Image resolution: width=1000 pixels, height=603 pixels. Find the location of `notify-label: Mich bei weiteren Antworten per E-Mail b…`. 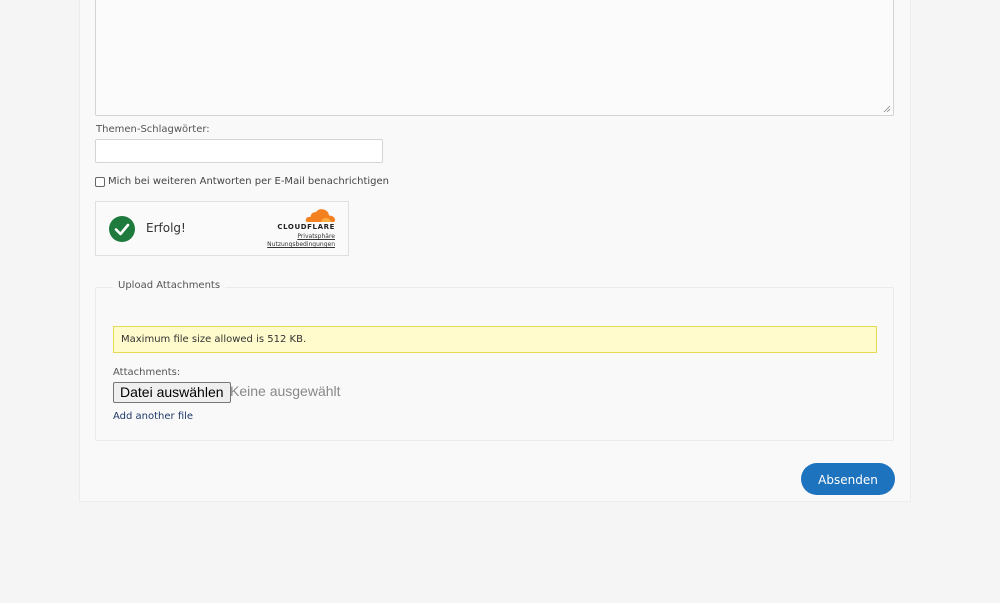

notify-label: Mich bei weiteren Antworten per E-Mail b… is located at coordinates (248, 181).